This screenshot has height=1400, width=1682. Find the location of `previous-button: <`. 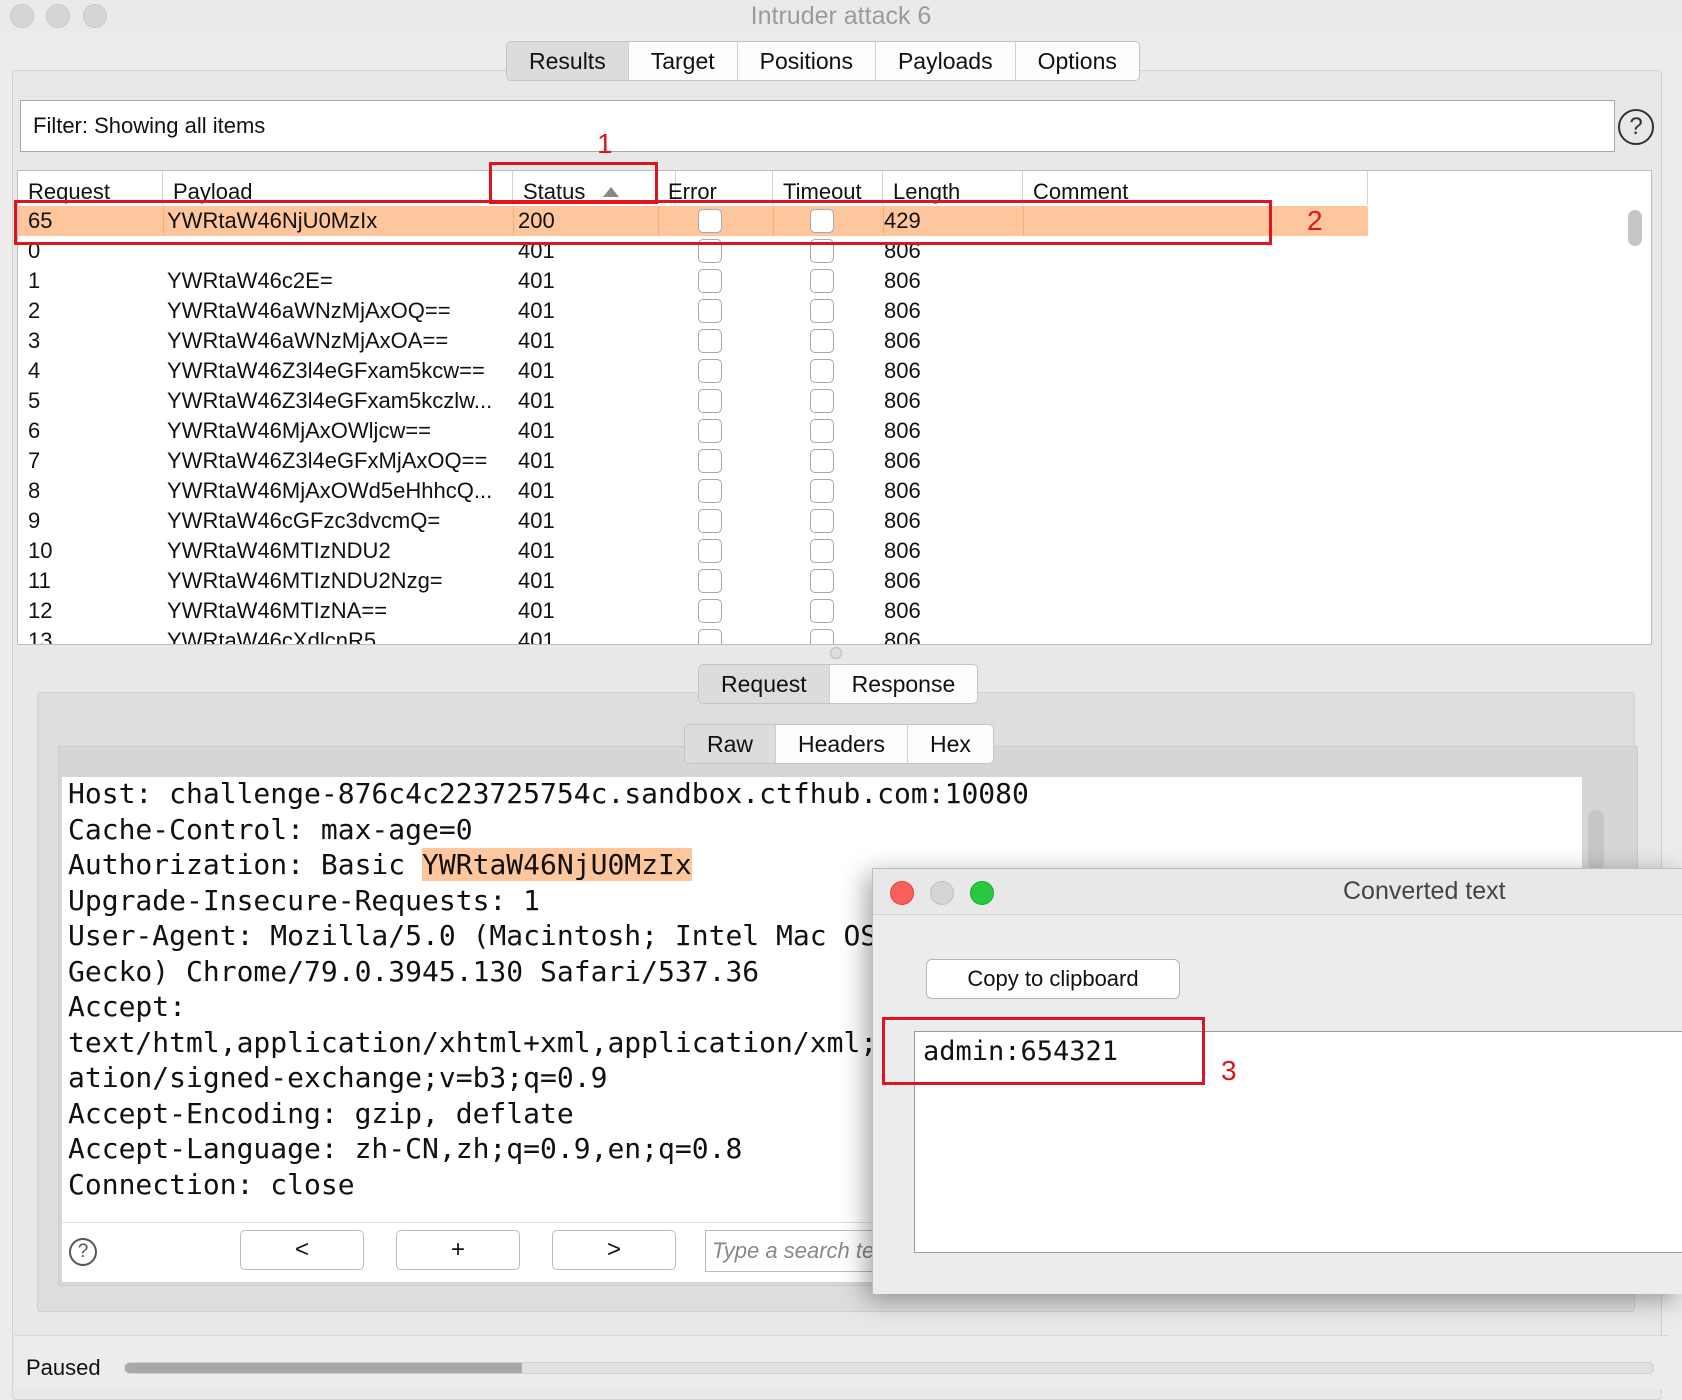

previous-button: < is located at coordinates (302, 1250).